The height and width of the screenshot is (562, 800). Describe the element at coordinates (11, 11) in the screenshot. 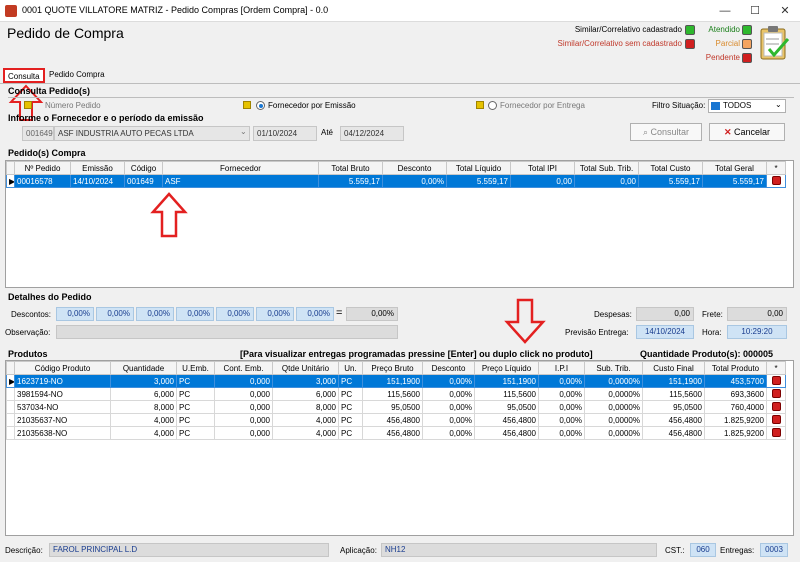

I see `app-icon` at that location.